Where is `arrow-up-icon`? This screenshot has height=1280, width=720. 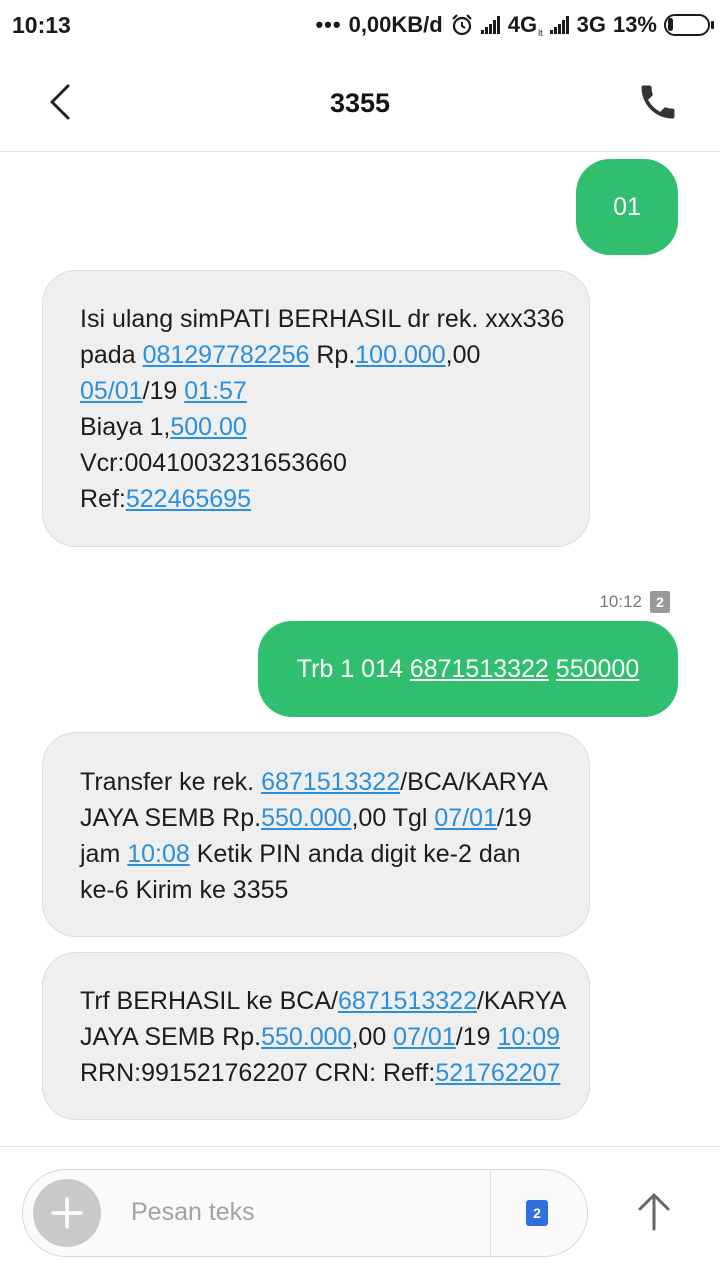
arrow-up-icon is located at coordinates (654, 1212).